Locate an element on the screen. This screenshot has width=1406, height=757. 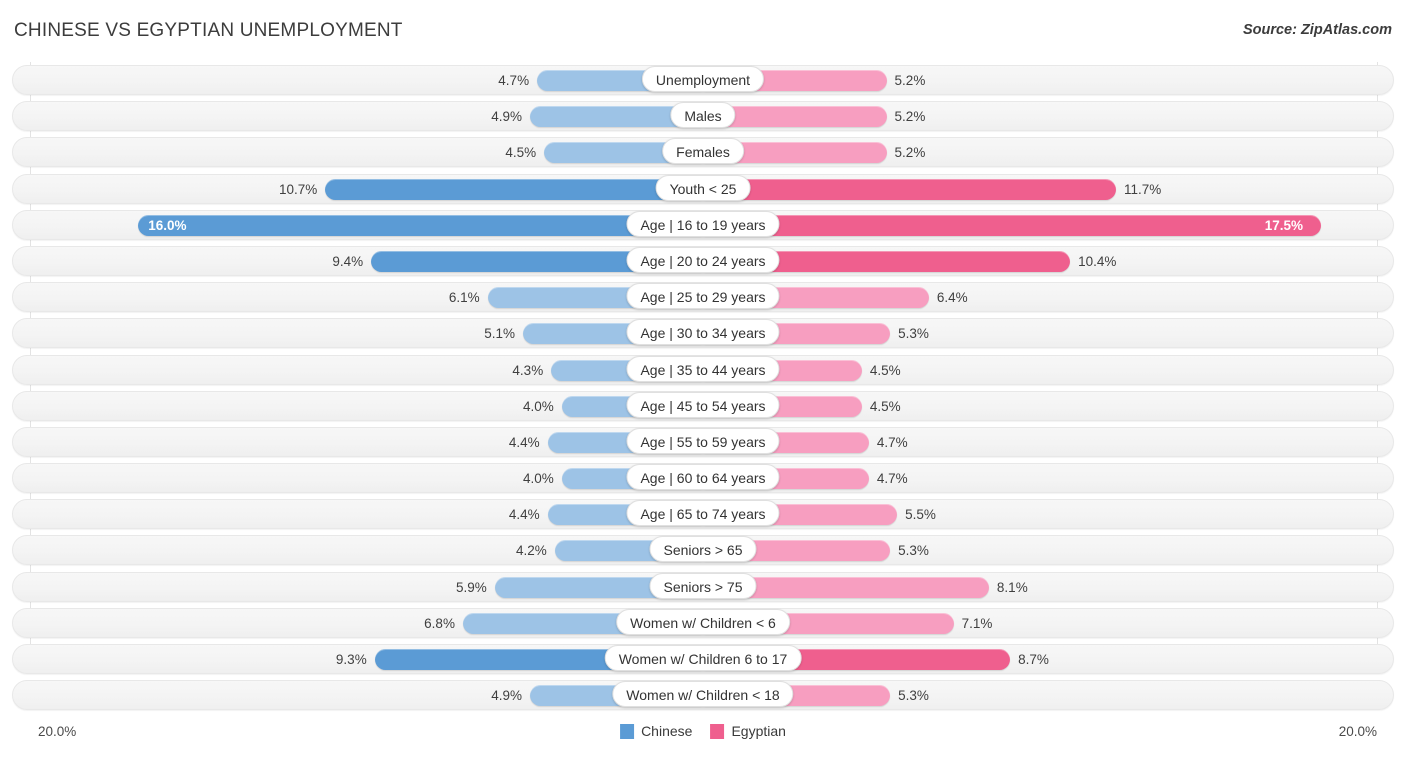
category-label: Age | 20 to 24 years is located at coordinates (703, 259).